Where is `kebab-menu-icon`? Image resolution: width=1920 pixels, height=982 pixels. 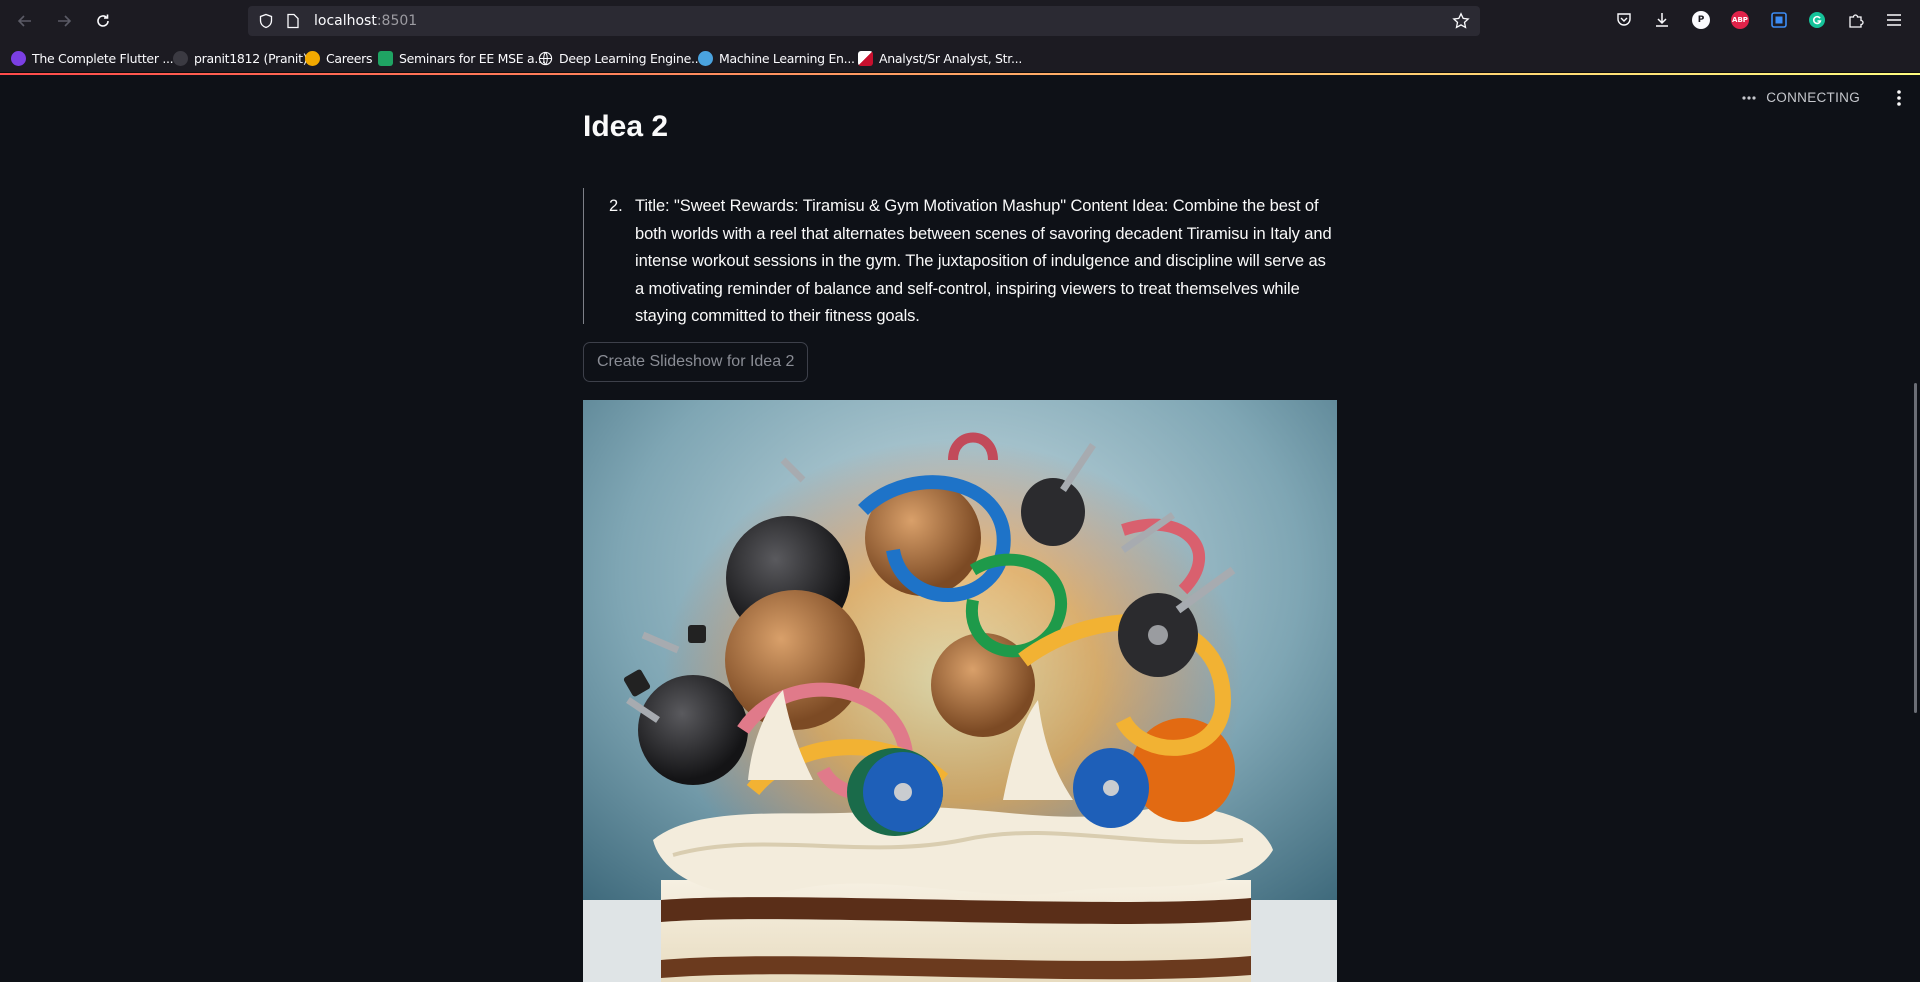 kebab-menu-icon is located at coordinates (1899, 98).